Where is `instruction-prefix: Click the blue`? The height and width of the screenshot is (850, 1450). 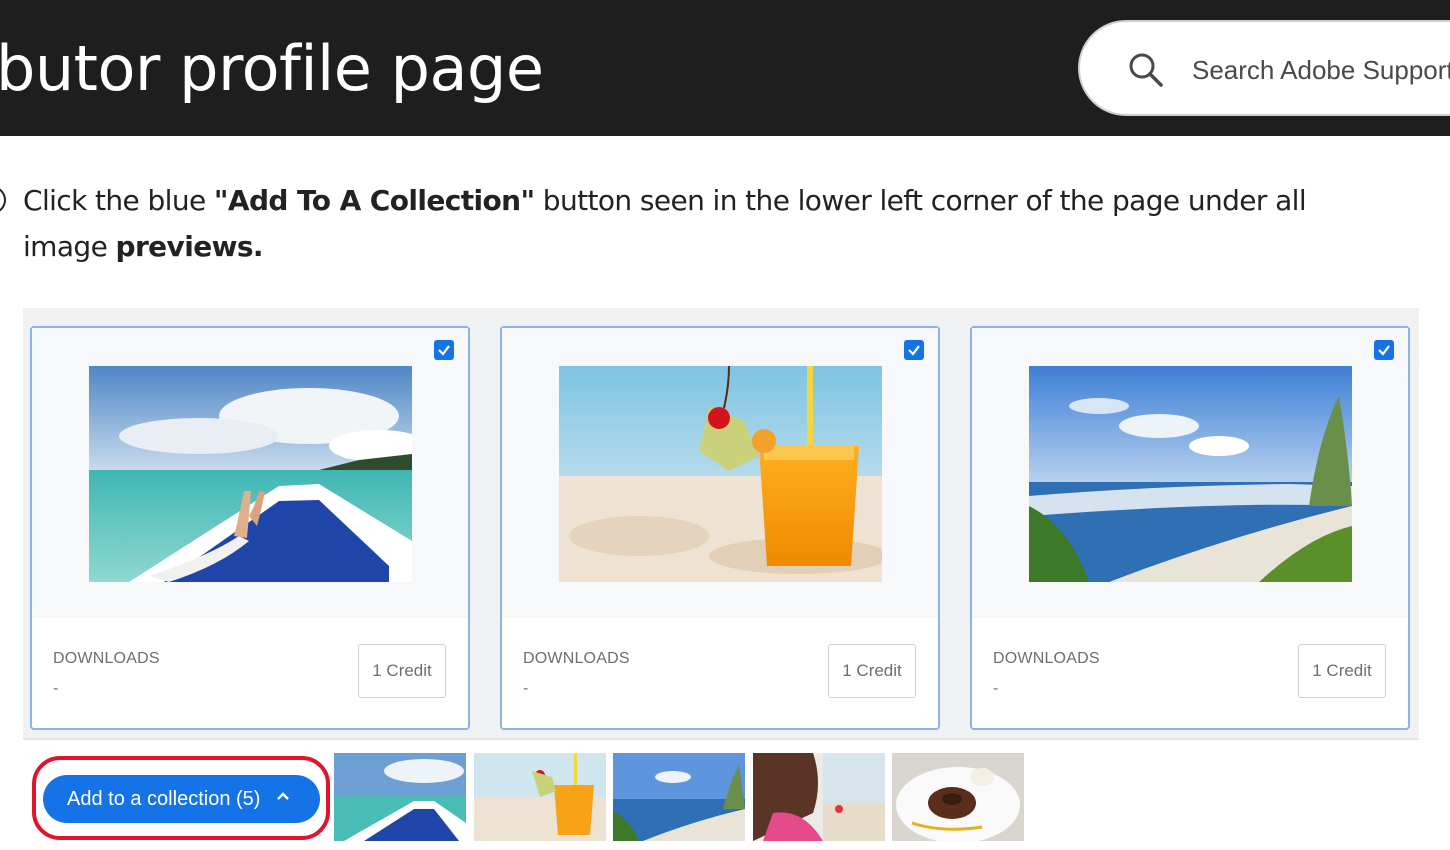 instruction-prefix: Click the blue is located at coordinates (118, 200).